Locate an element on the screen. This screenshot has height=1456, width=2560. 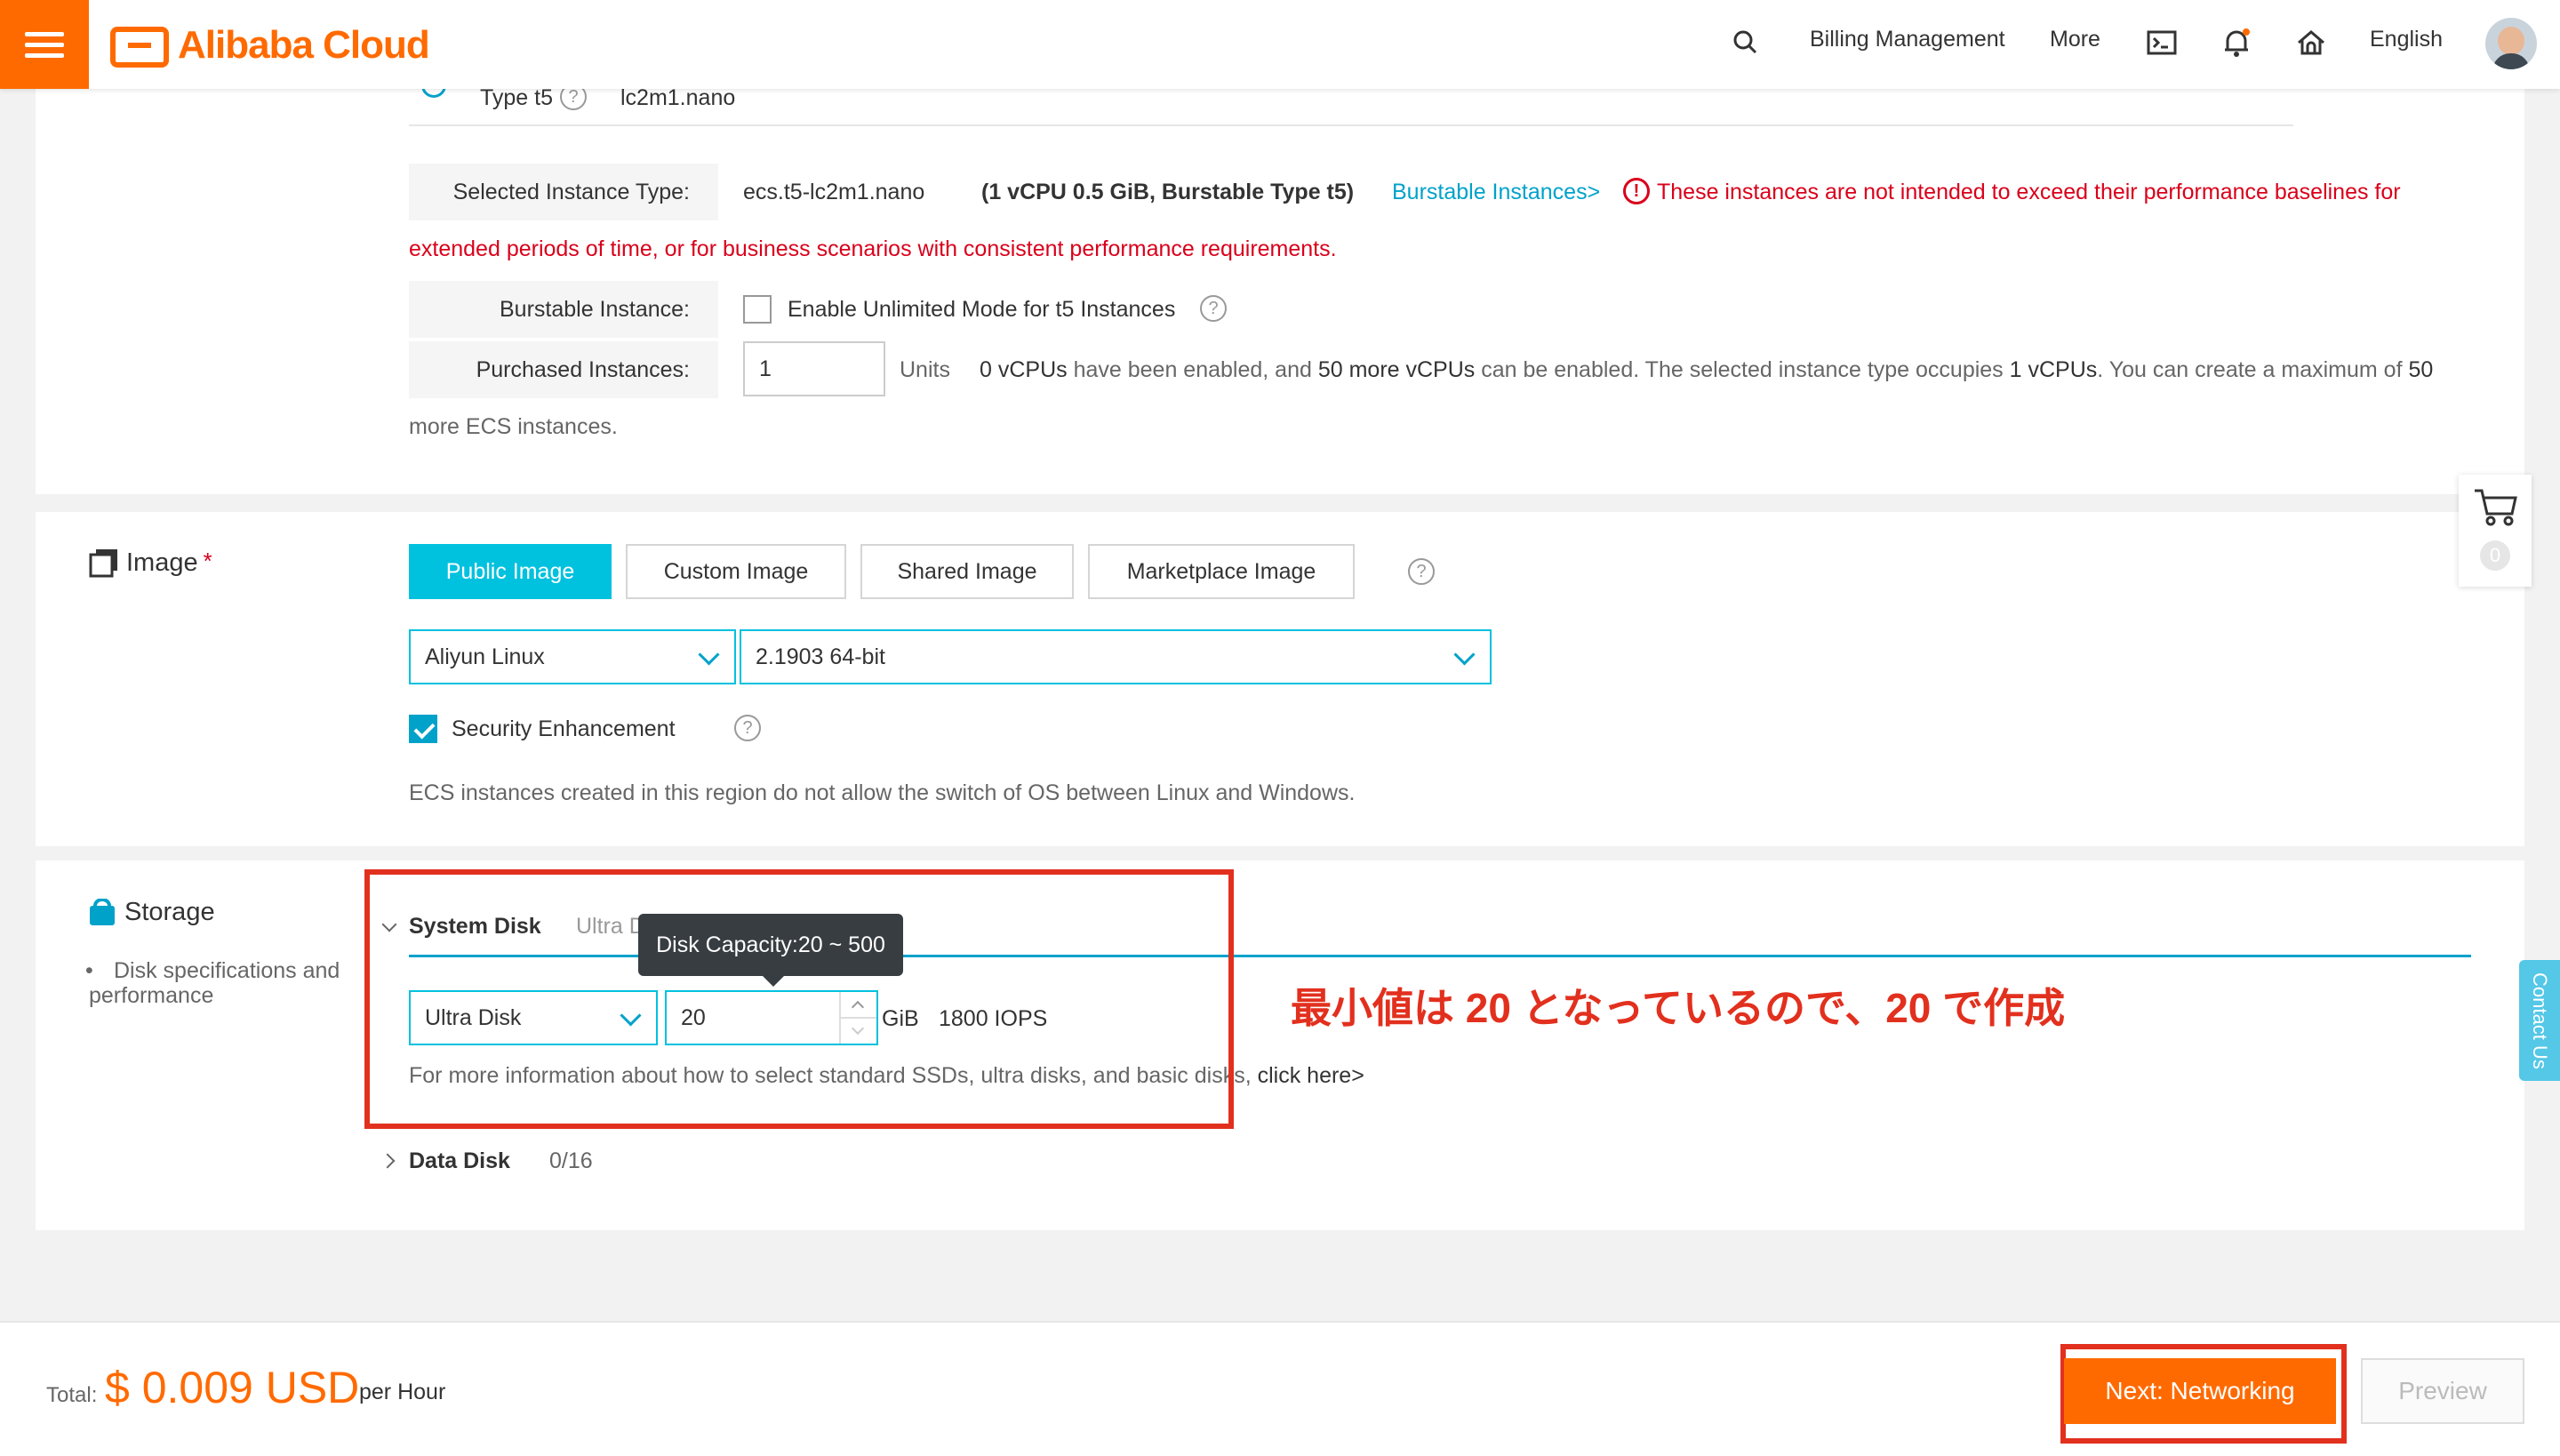
billing-management-link: Billing Management is located at coordinates (1907, 39).